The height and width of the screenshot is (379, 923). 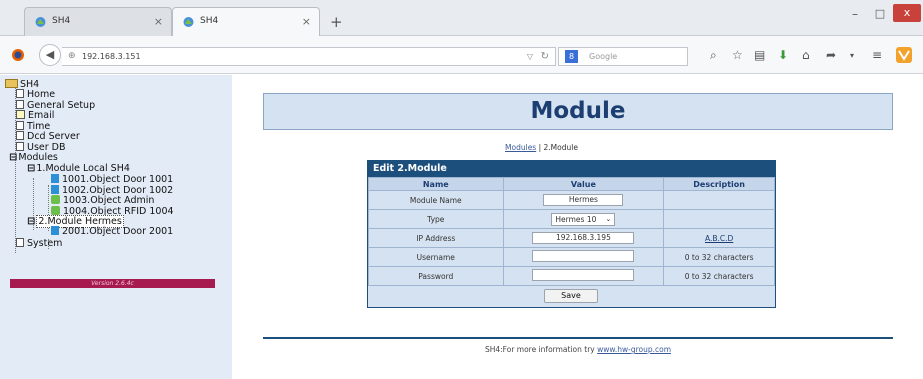 I want to click on table-row: IP Address 192.168.3.195 A.B.C.D, so click(x=571, y=238).